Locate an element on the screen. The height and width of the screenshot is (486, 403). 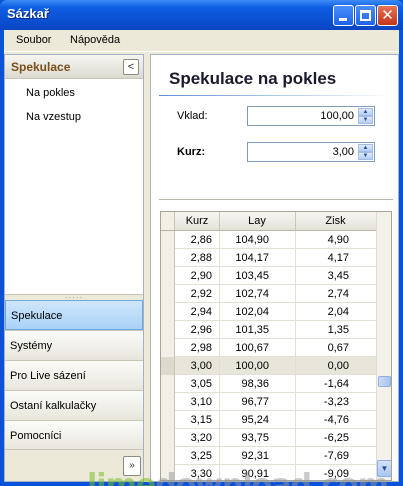
close-icon: ✕ is located at coordinates (387, 15).